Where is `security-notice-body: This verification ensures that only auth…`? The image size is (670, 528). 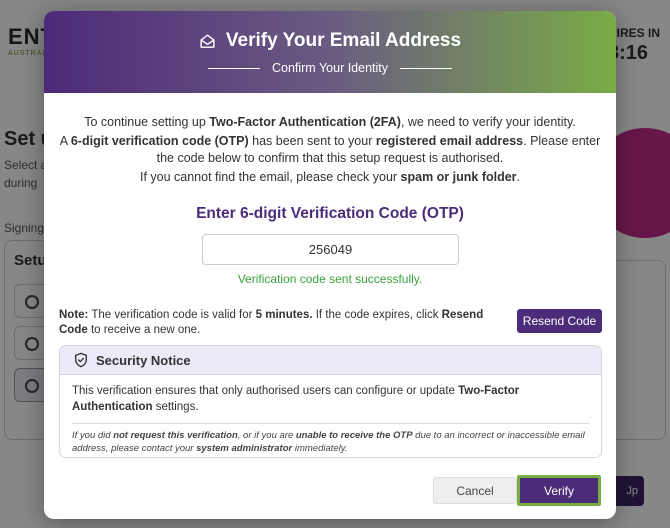 security-notice-body: This verification ensures that only auth… is located at coordinates (330, 415).